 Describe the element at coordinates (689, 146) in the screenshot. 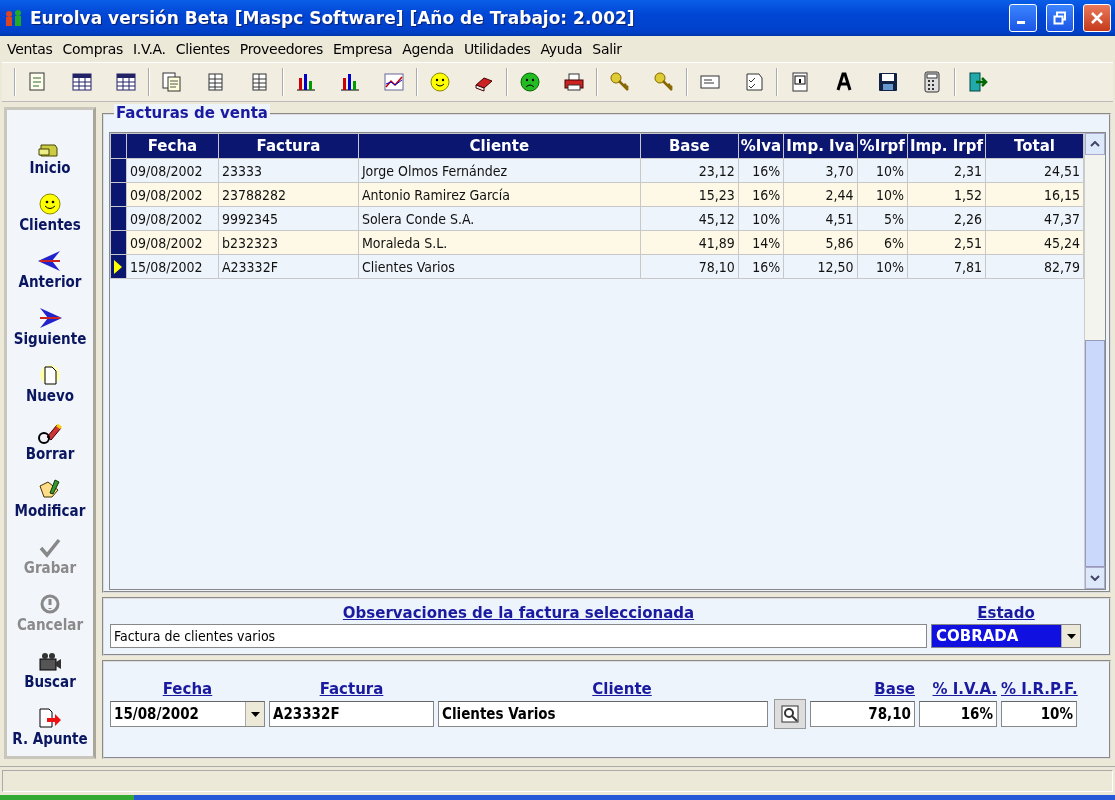

I see `column-header: Base` at that location.